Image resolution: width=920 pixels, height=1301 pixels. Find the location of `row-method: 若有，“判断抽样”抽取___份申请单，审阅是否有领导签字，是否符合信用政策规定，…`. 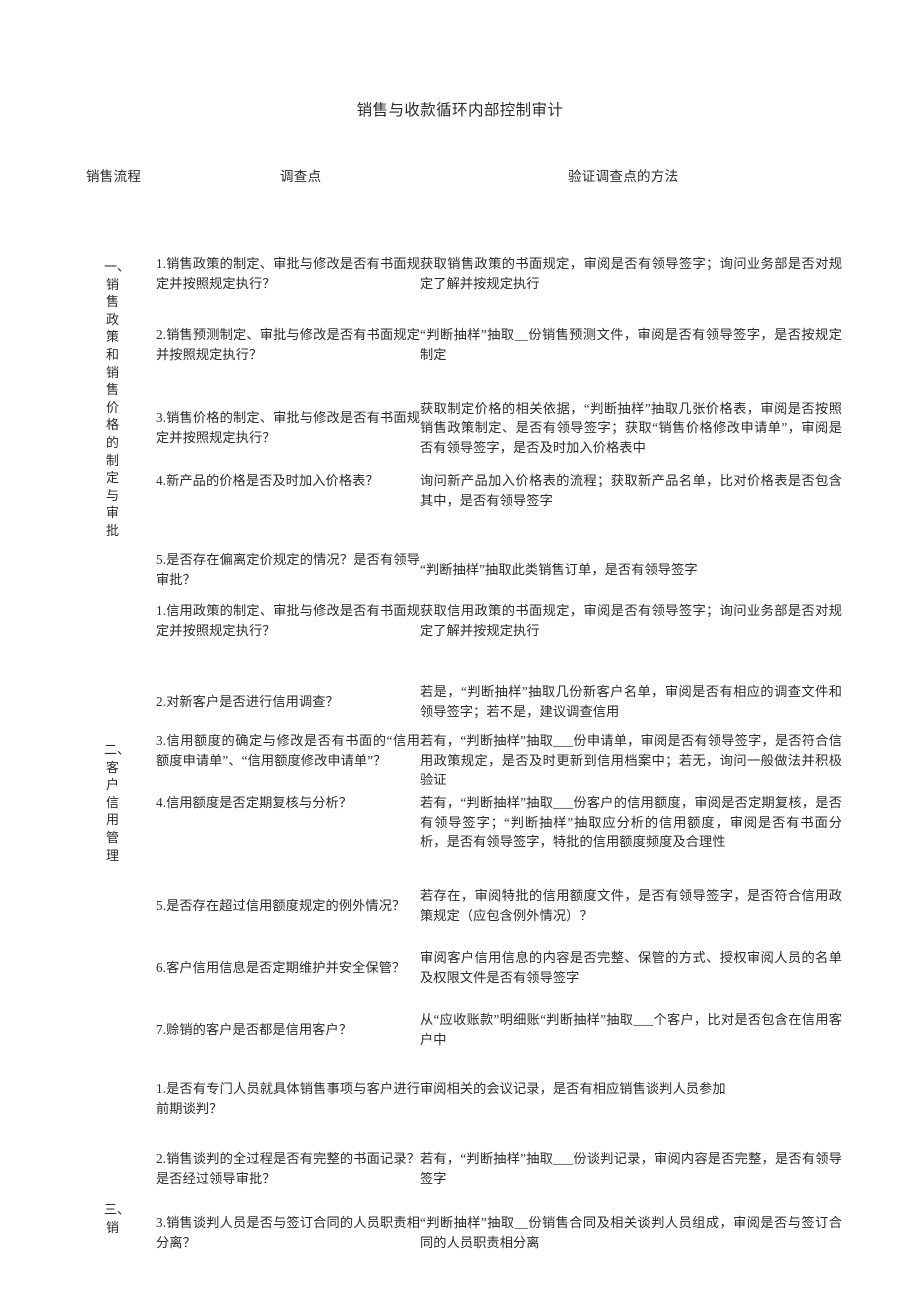

row-method: 若有，“判断抽样”抽取___份申请单，审阅是否有领导签字，是否符合信用政策规定，… is located at coordinates (631, 760).